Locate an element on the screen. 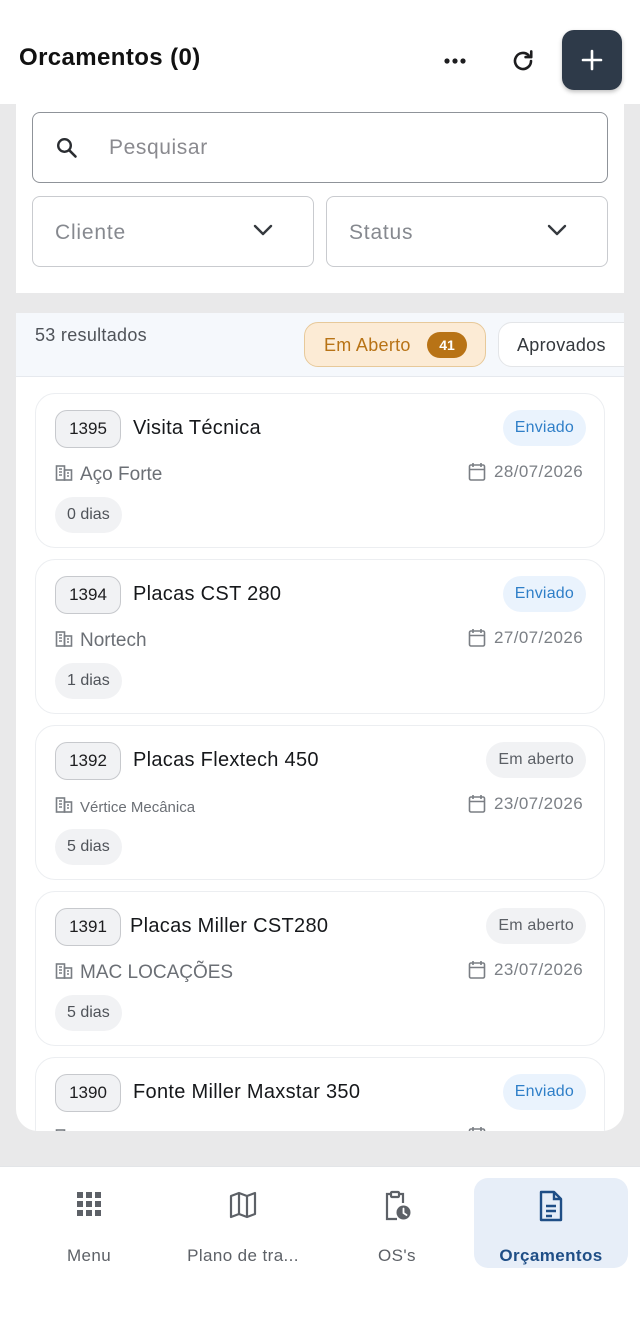 Image resolution: width=640 pixels, height=1330 pixels. client-select: Cliente is located at coordinates (173, 231).